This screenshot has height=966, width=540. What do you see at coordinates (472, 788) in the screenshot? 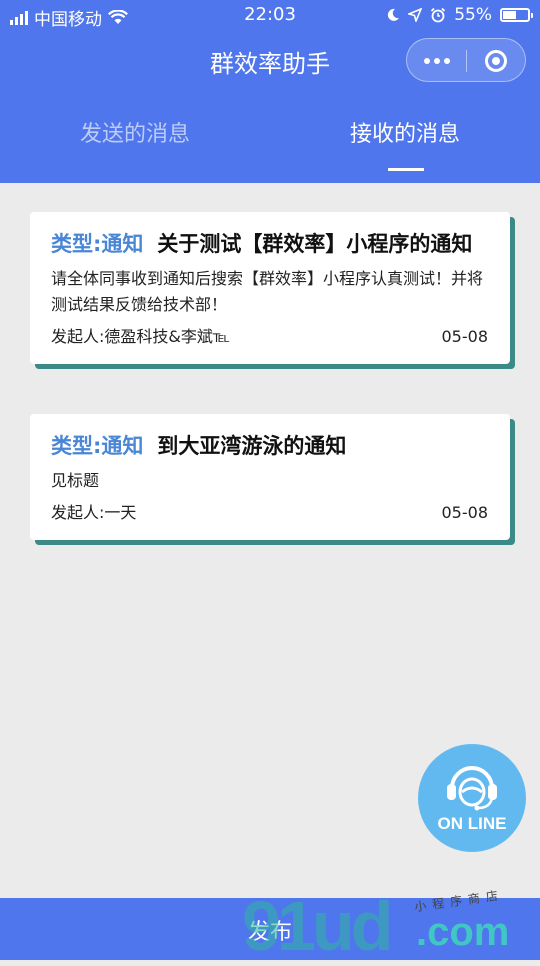
I see `headset-support-icon` at bounding box center [472, 788].